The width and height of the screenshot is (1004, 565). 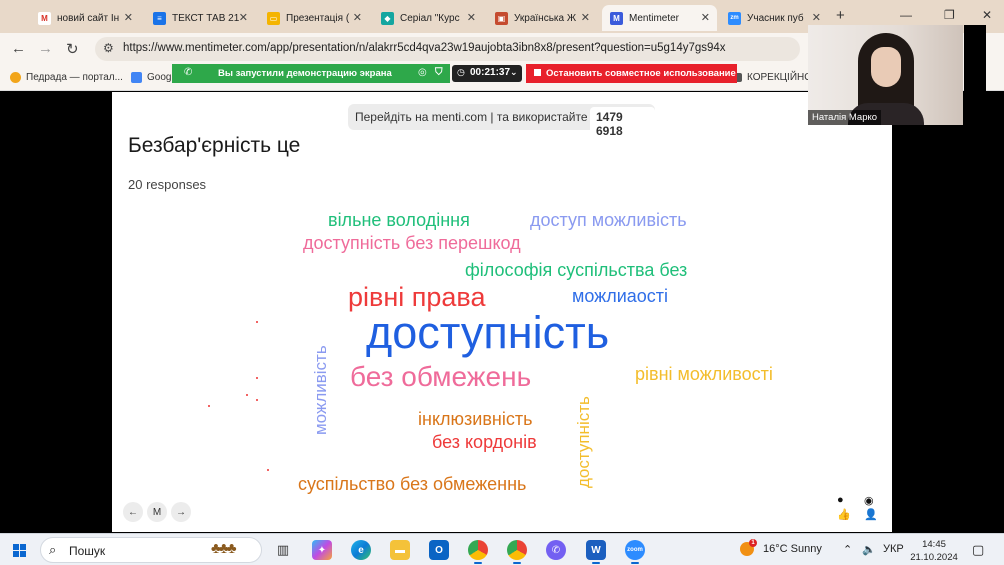 What do you see at coordinates (975, 75) in the screenshot?
I see `video-tile-side` at bounding box center [975, 75].